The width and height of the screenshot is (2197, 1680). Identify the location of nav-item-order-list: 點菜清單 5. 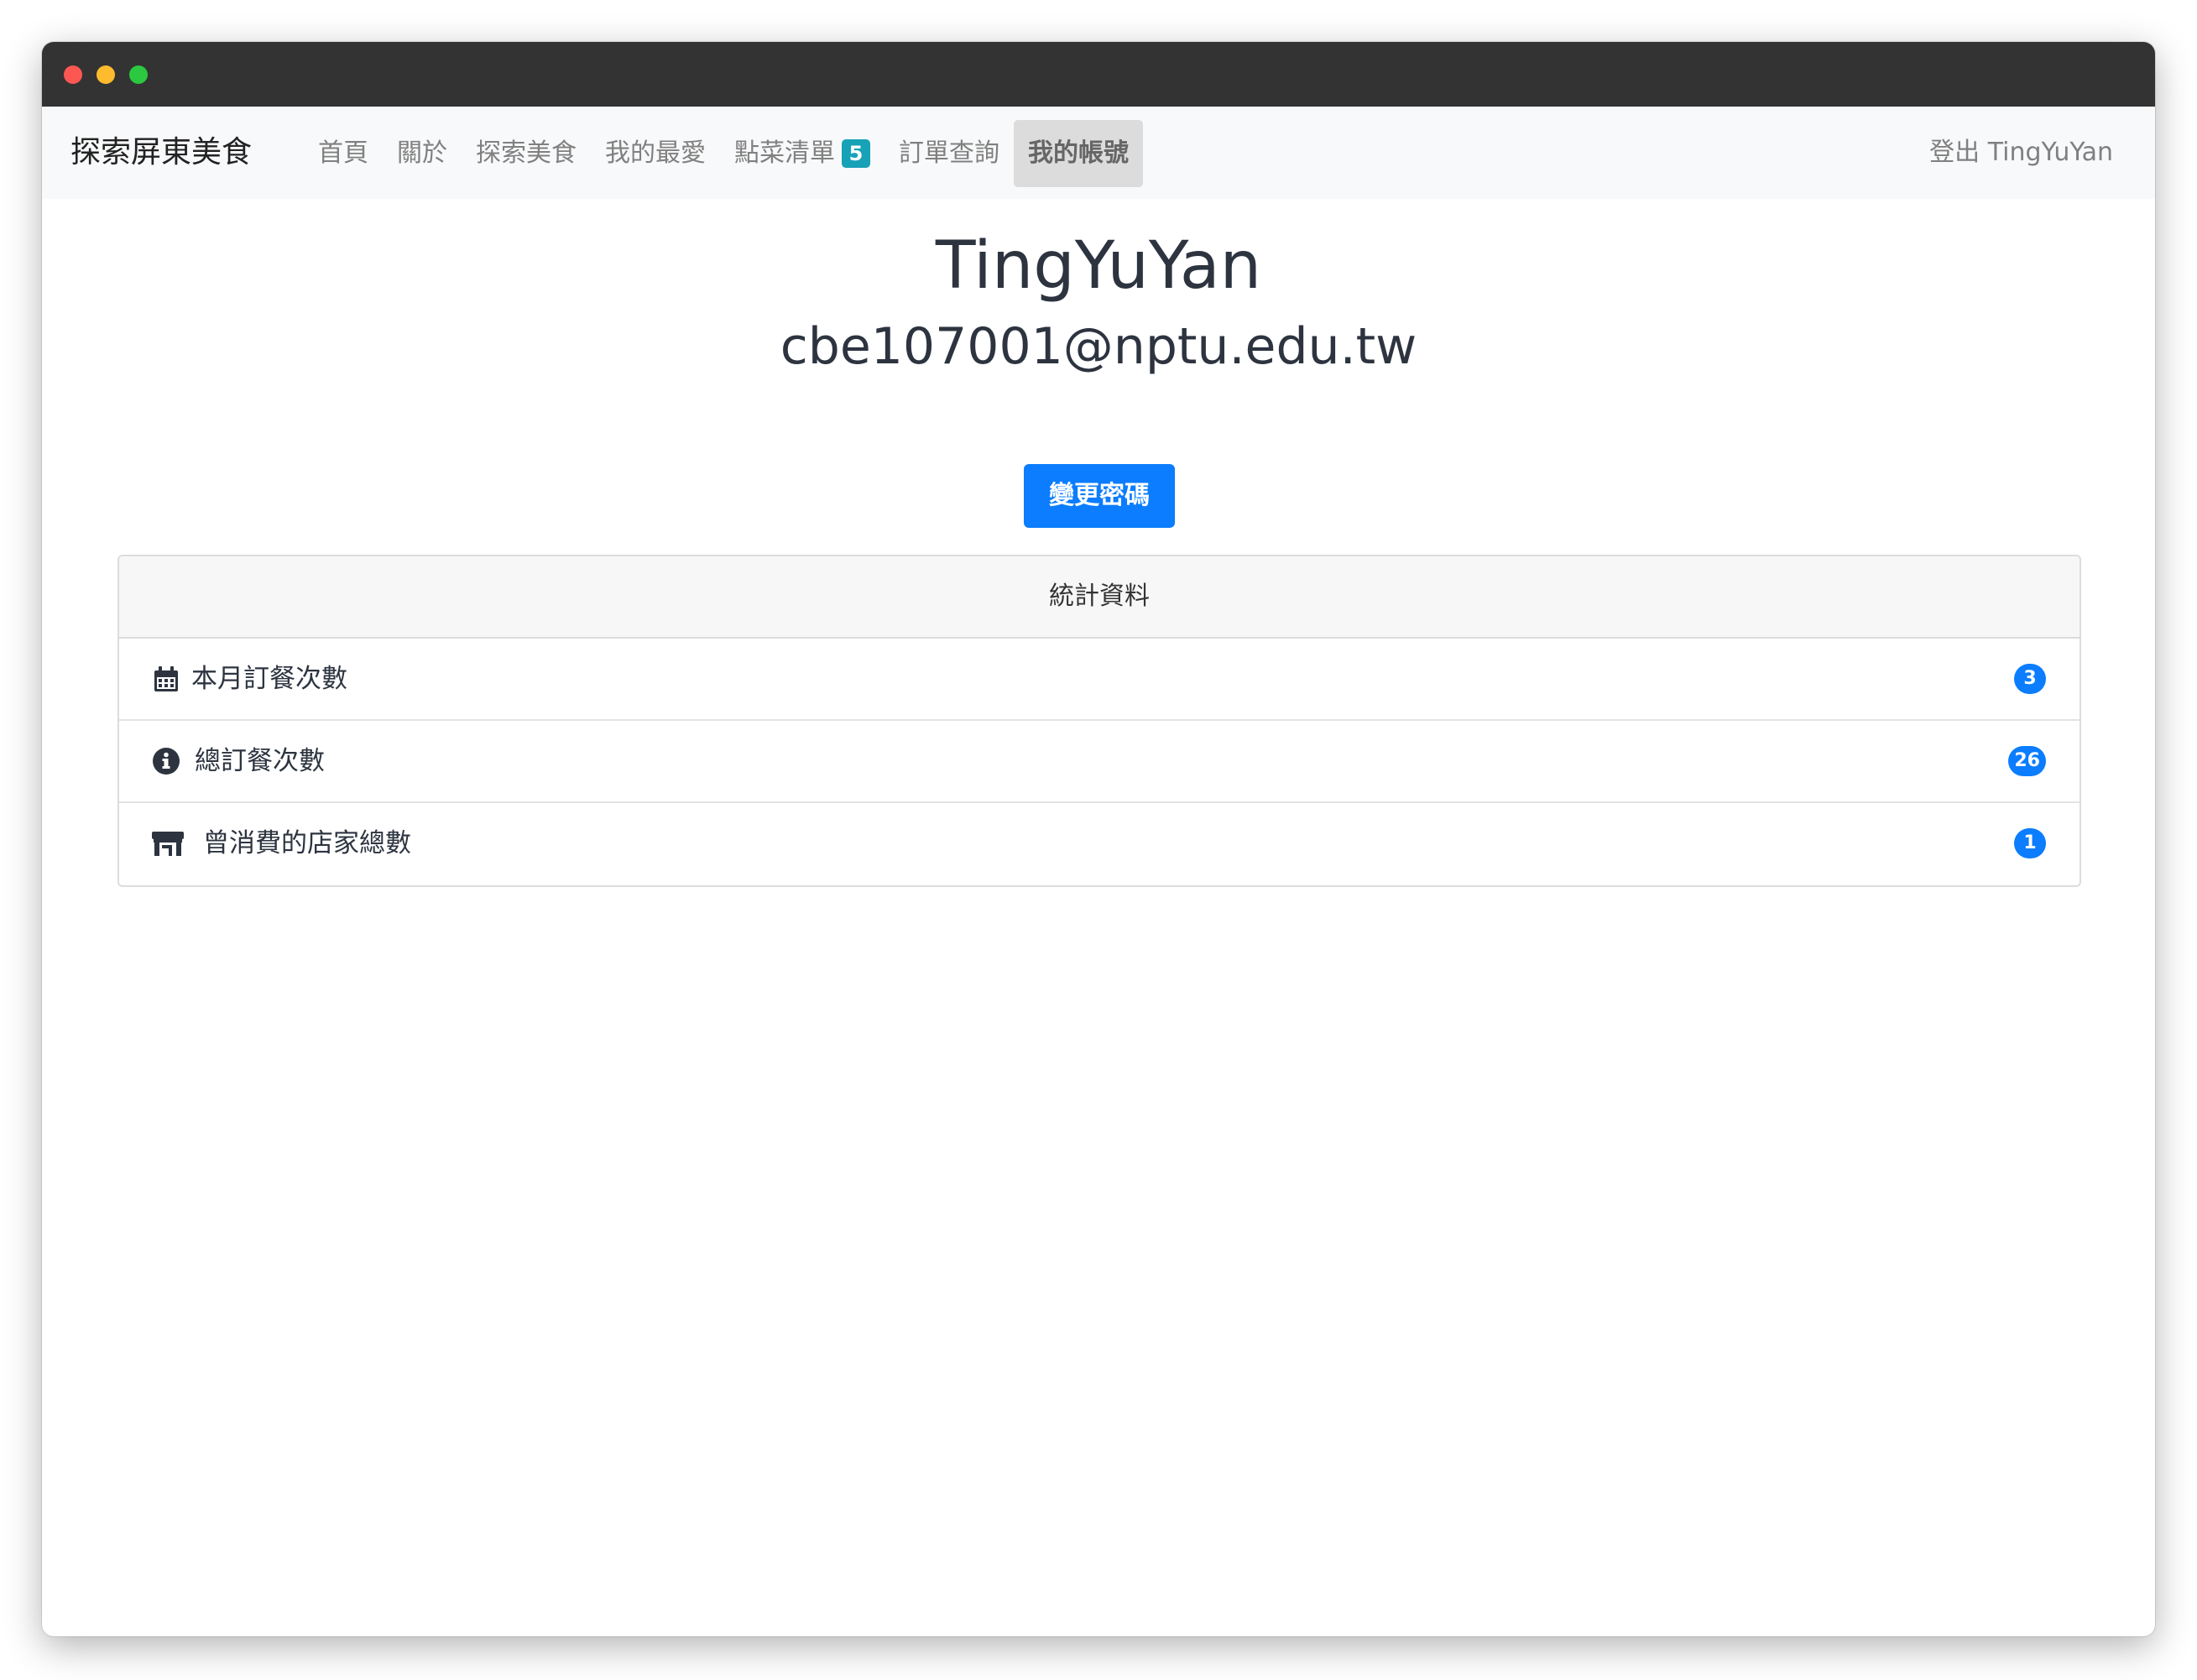
(802, 153).